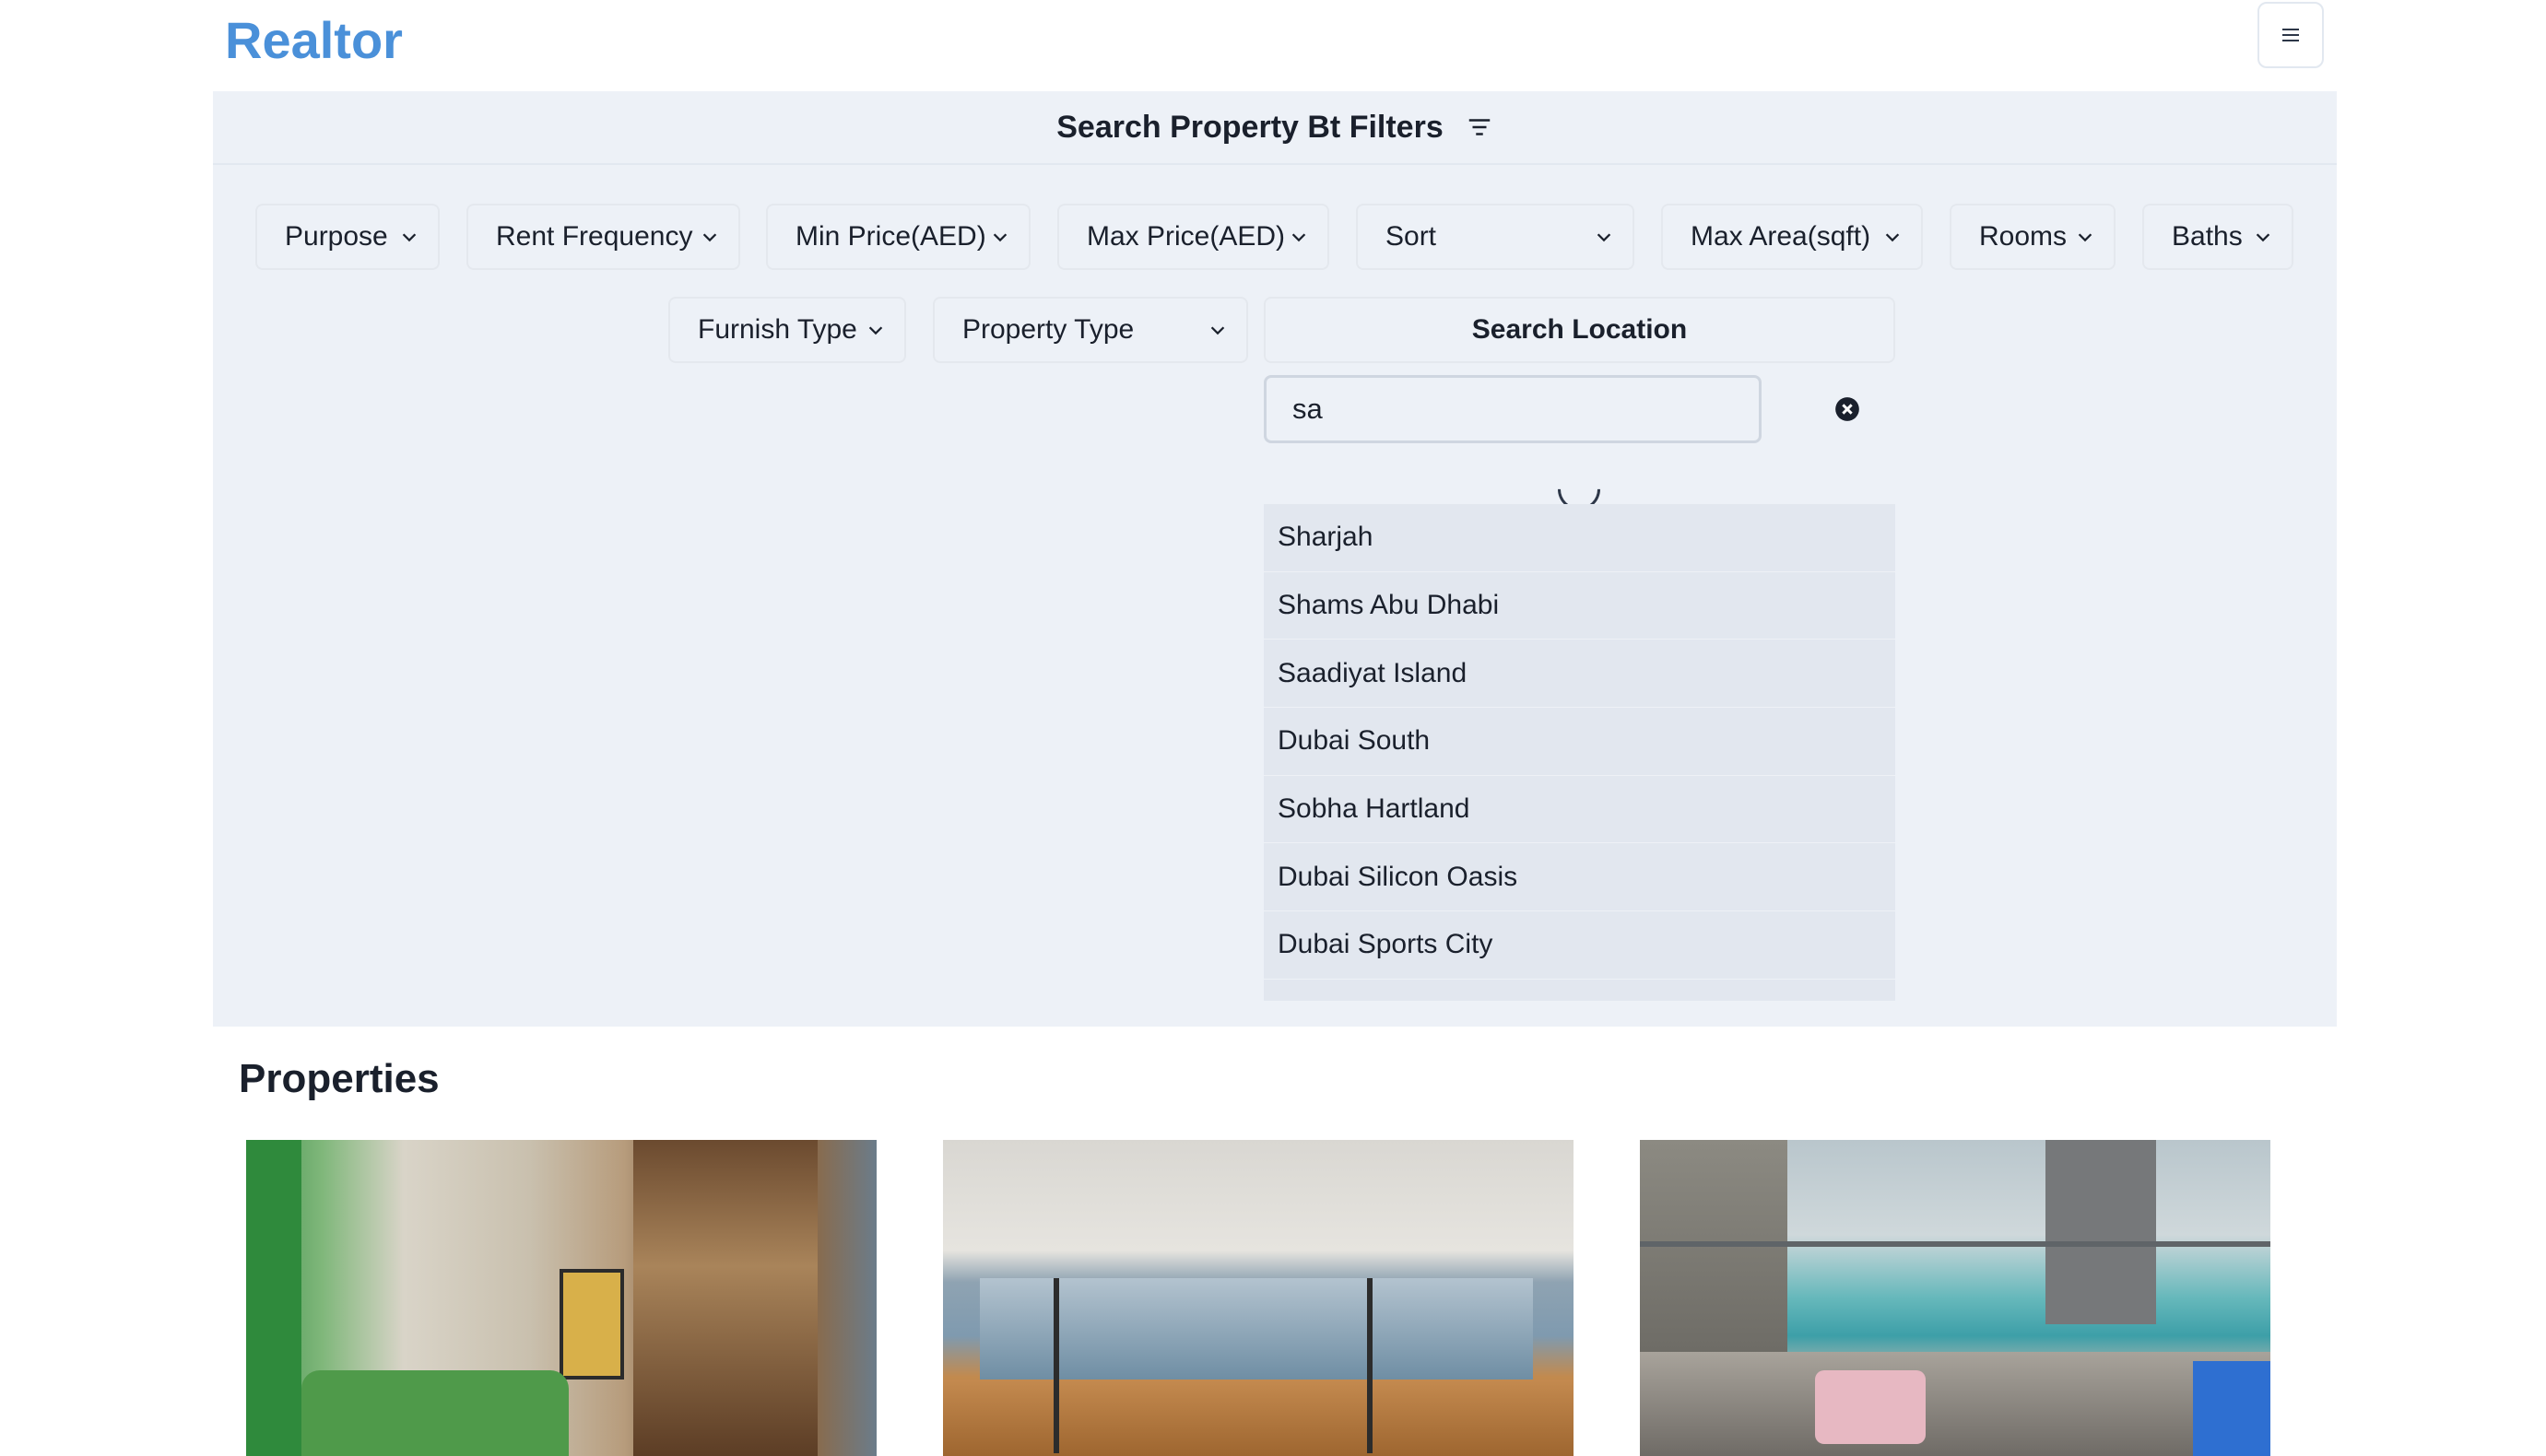 This screenshot has width=2546, height=1456. What do you see at coordinates (1580, 945) in the screenshot?
I see `suggestion-item: Dubai Sports City` at bounding box center [1580, 945].